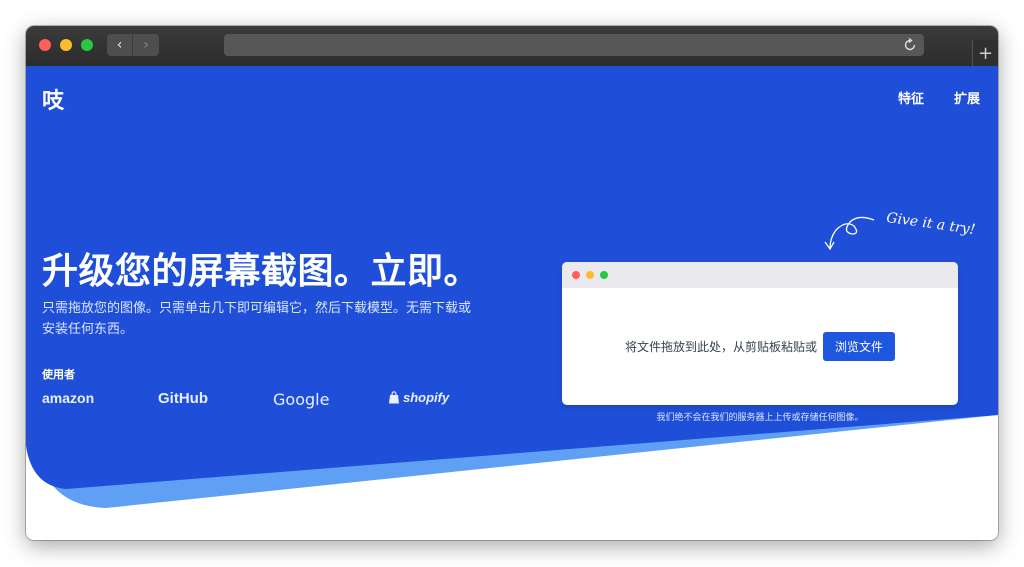 The height and width of the screenshot is (567, 1024). I want to click on plus-icon: +, so click(985, 53).